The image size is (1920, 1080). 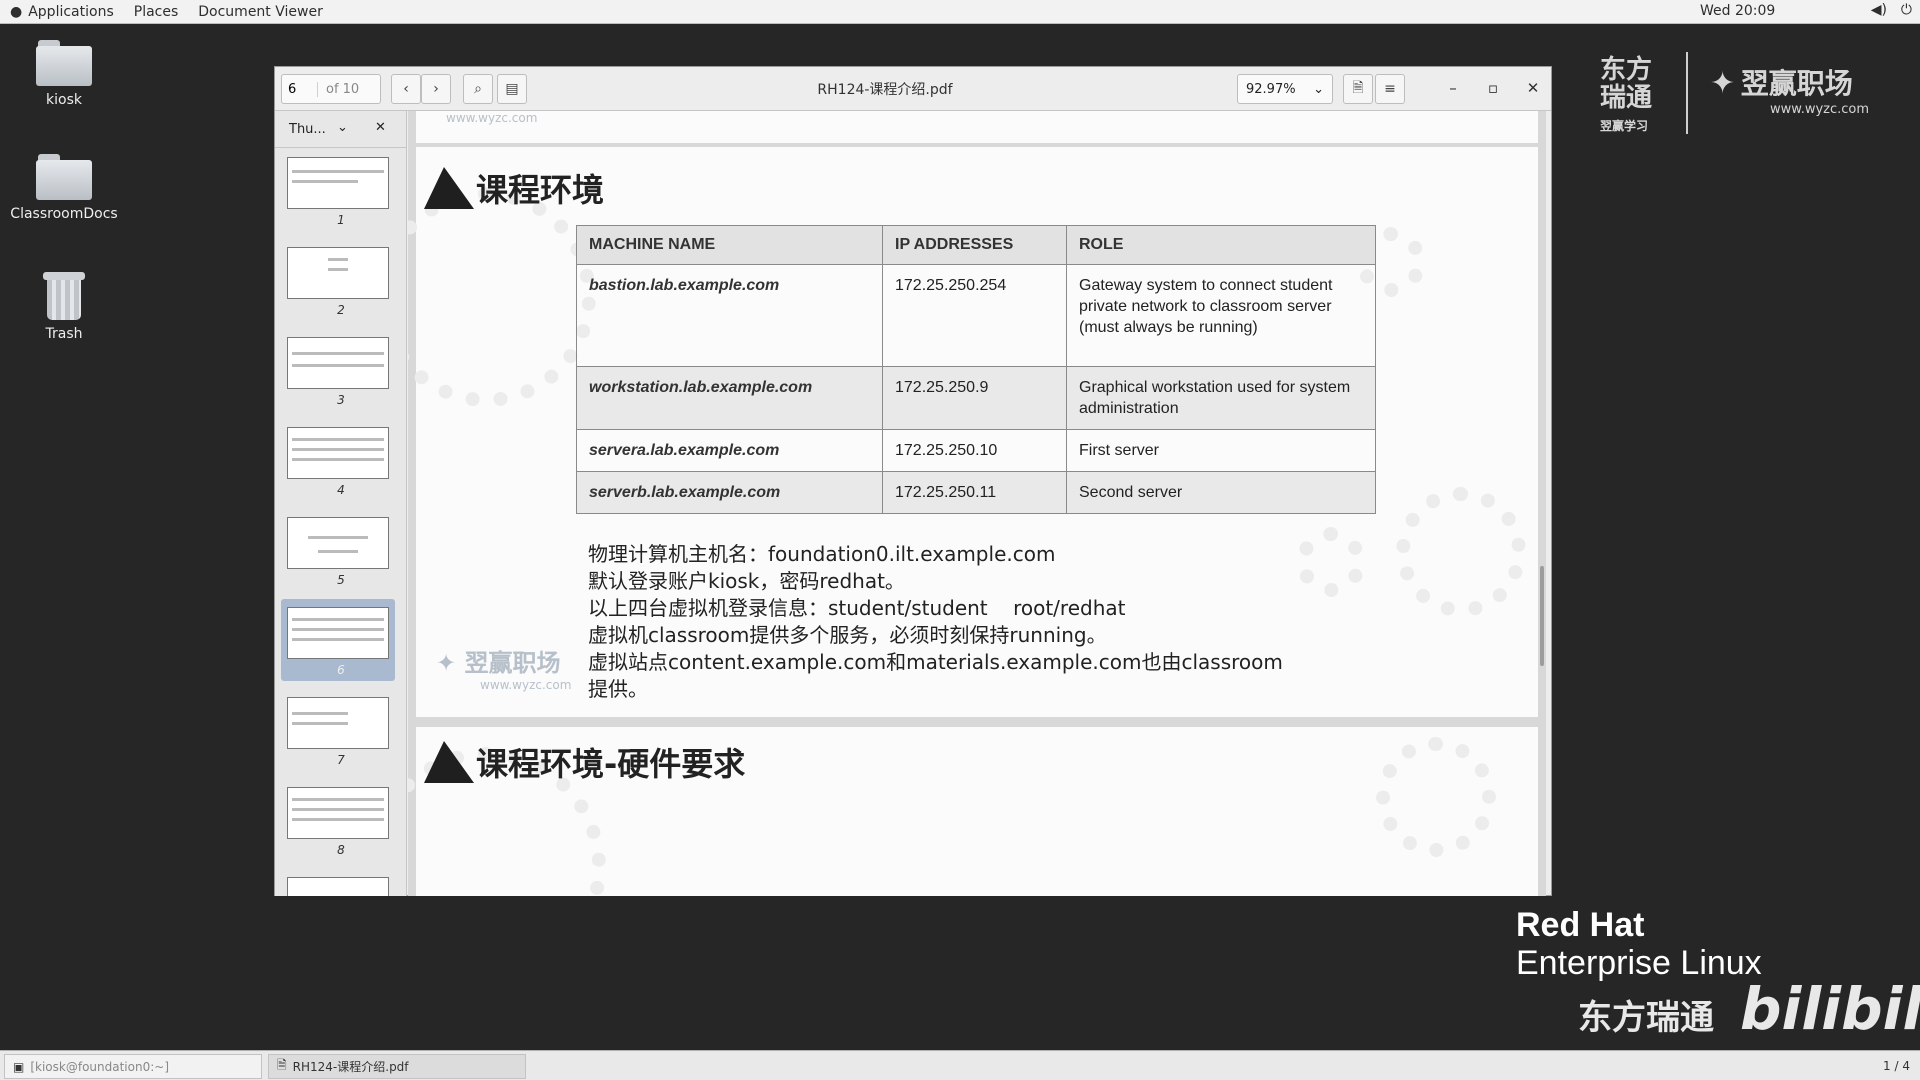 What do you see at coordinates (341, 850) in the screenshot?
I see `thumbnail-number: 8` at bounding box center [341, 850].